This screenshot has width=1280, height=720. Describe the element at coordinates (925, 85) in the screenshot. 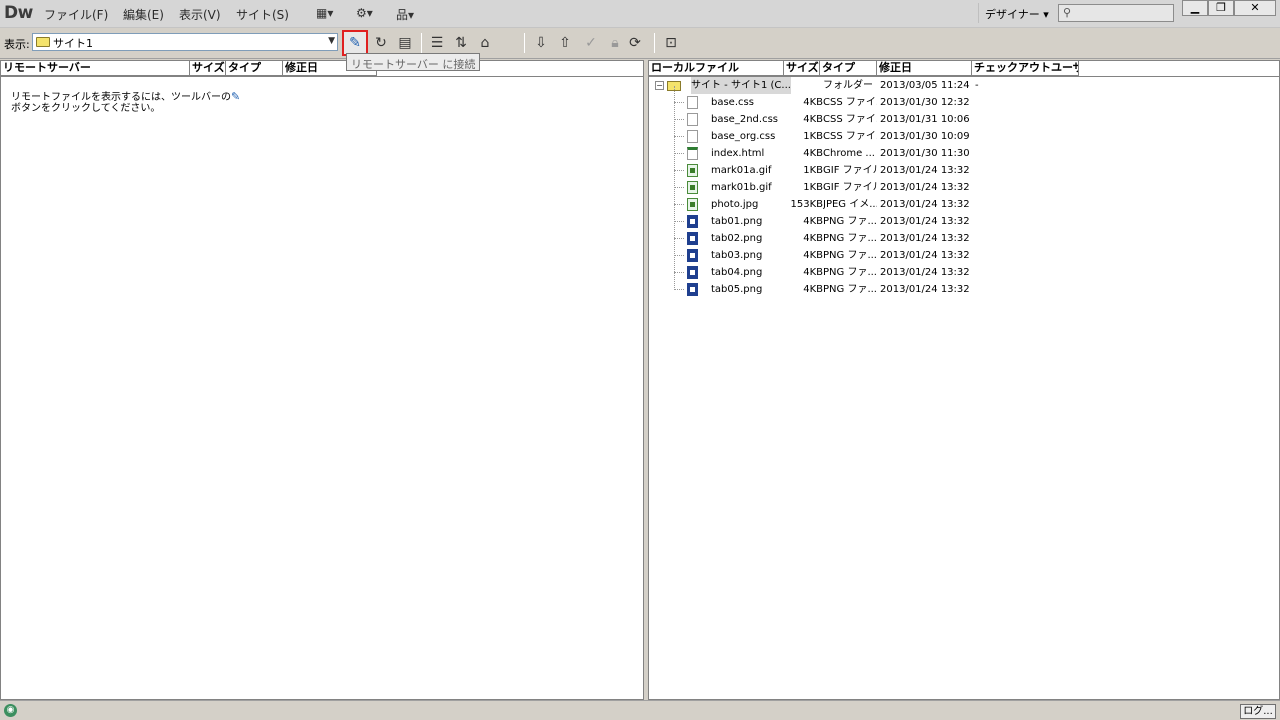

I see `root-modified: 2013/03/05 11:24` at that location.